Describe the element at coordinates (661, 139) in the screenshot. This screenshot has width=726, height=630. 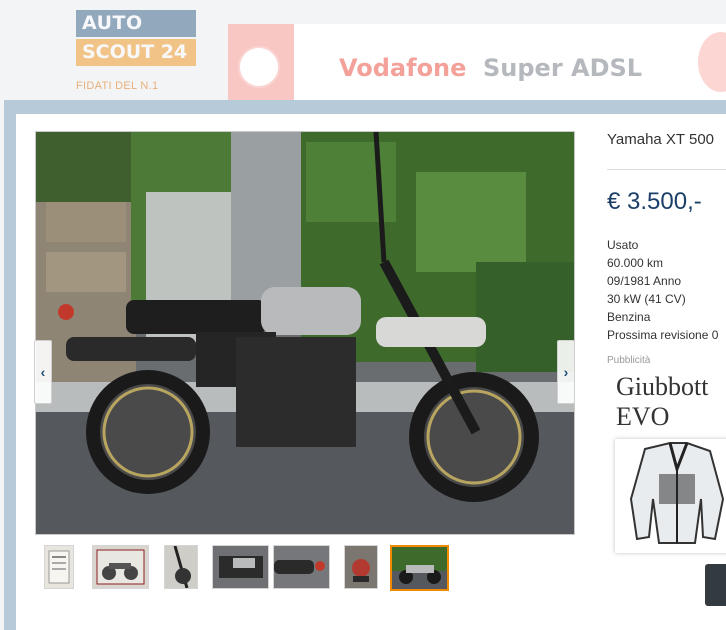
I see `listing-title: Yamaha XT 500` at that location.